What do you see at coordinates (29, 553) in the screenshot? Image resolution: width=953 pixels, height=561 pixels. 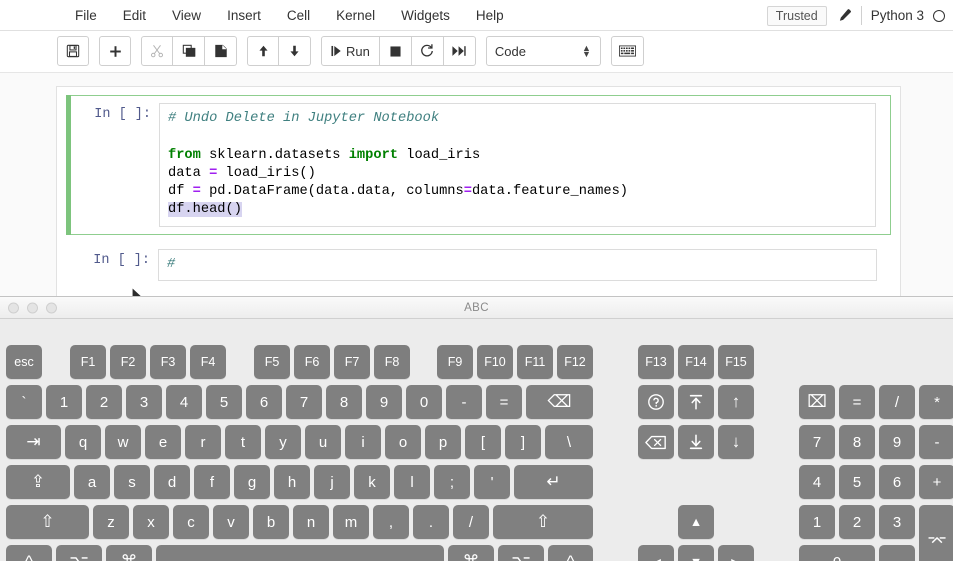 I see `key-control-left: ^` at bounding box center [29, 553].